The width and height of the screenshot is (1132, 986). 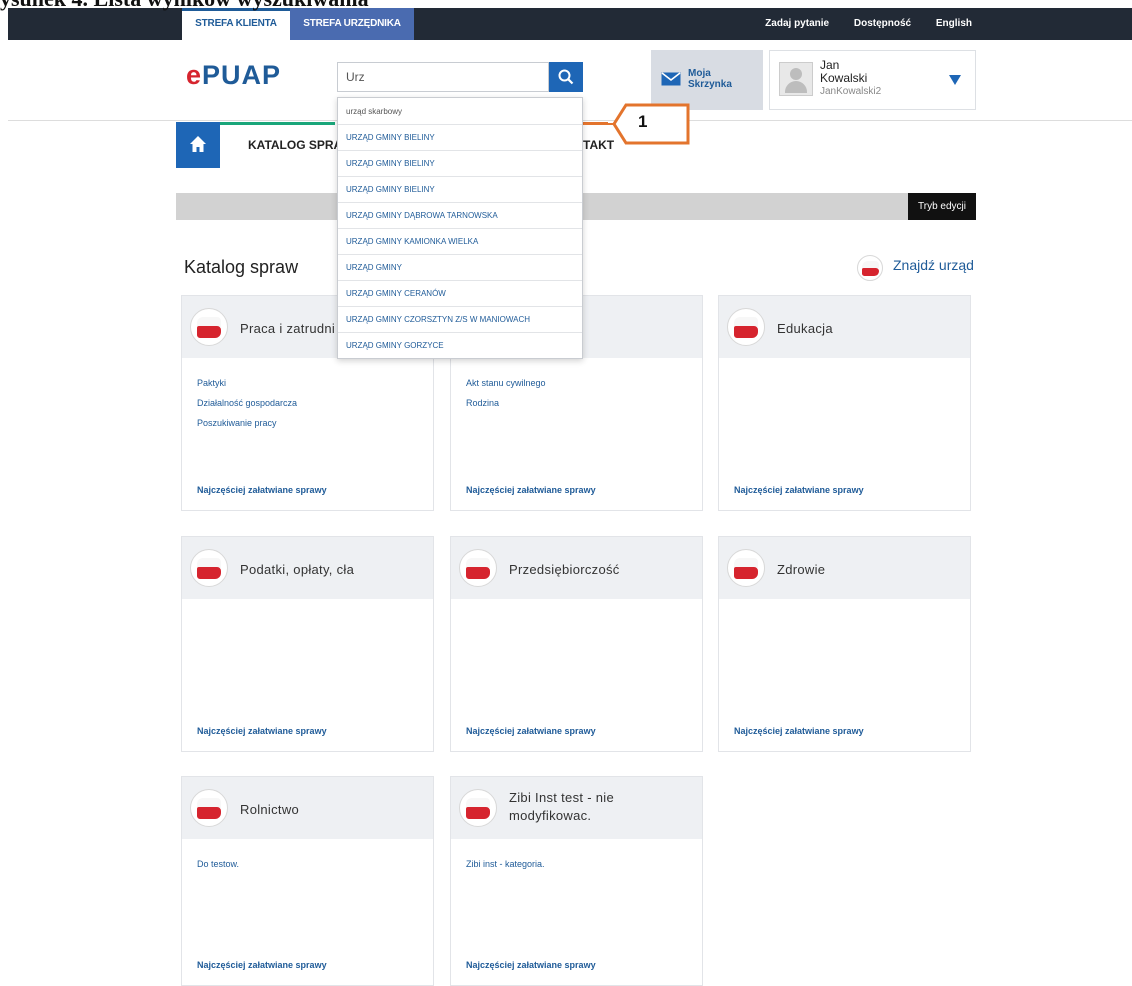 I want to click on category-link: Rodzina, so click(x=506, y=403).